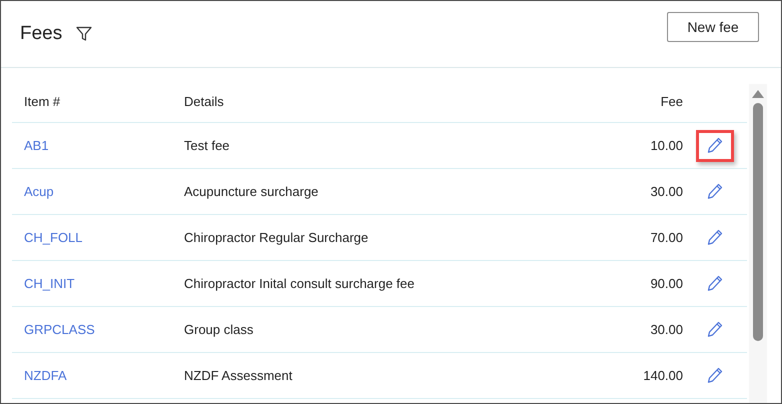 Image resolution: width=782 pixels, height=404 pixels. What do you see at coordinates (39, 191) in the screenshot?
I see `item-link: Acup` at bounding box center [39, 191].